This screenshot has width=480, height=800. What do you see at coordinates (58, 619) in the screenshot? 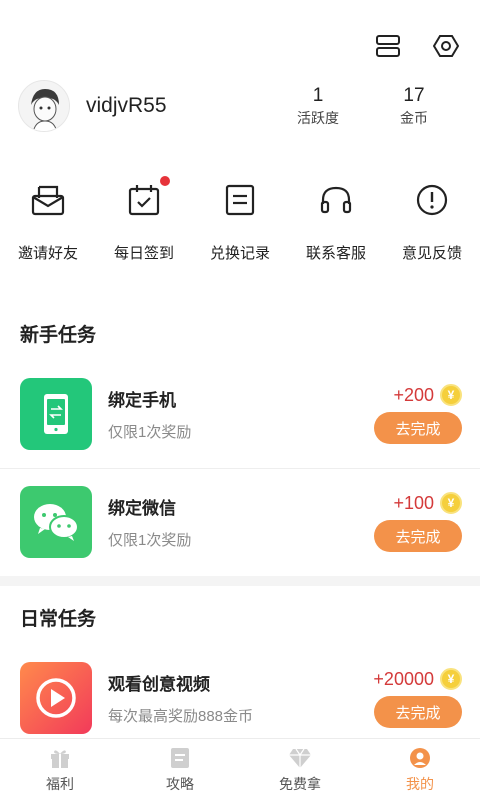
I see `section-title-daily: 日常任务` at bounding box center [58, 619].